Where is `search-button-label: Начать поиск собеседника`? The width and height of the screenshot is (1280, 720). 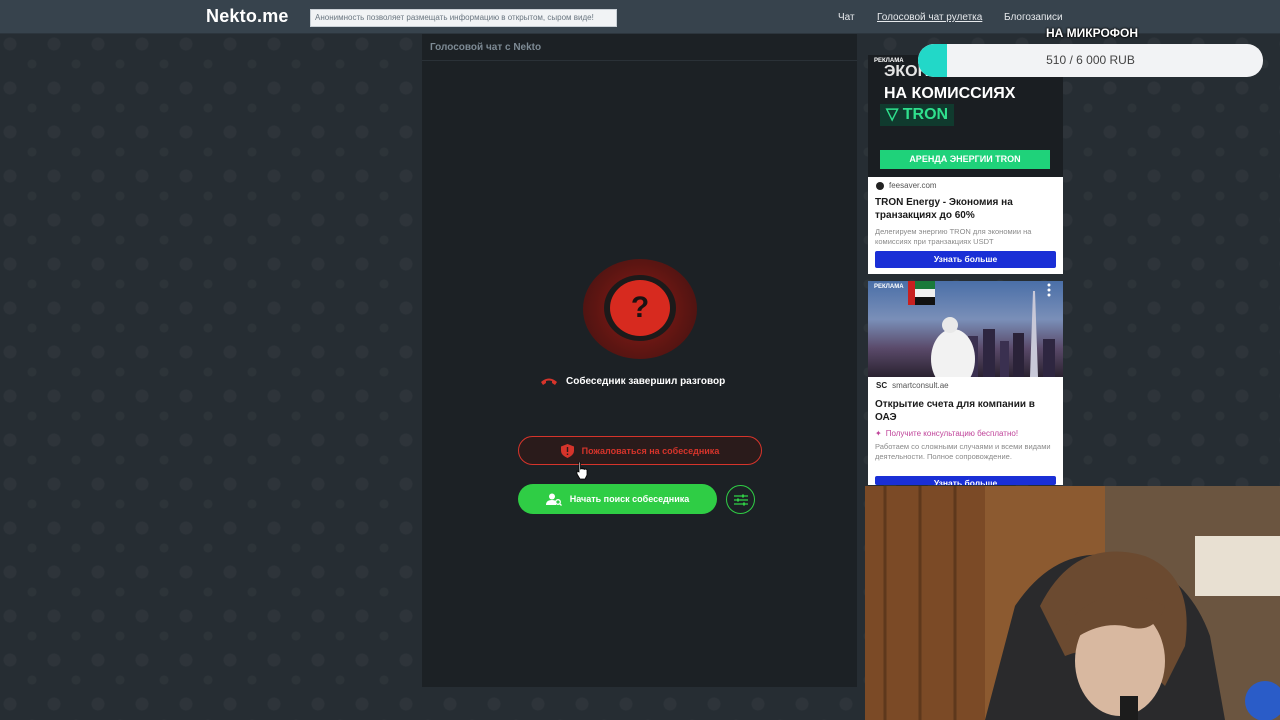 search-button-label: Начать поиск собеседника is located at coordinates (629, 499).